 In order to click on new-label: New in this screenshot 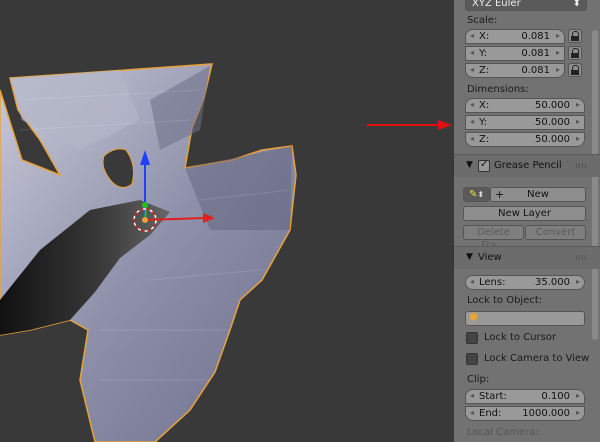, I will do `click(538, 194)`.